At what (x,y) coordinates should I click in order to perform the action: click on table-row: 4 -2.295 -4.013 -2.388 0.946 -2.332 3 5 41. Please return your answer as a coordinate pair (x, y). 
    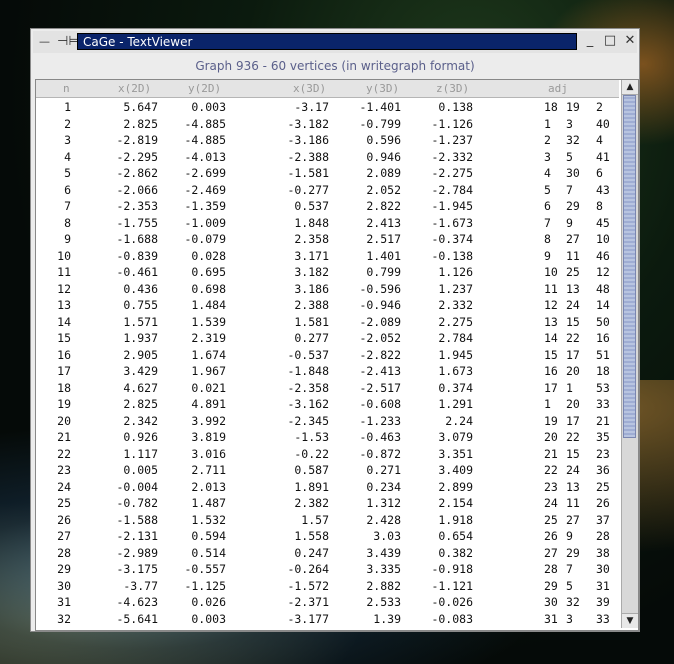
    Looking at the image, I should click on (327, 157).